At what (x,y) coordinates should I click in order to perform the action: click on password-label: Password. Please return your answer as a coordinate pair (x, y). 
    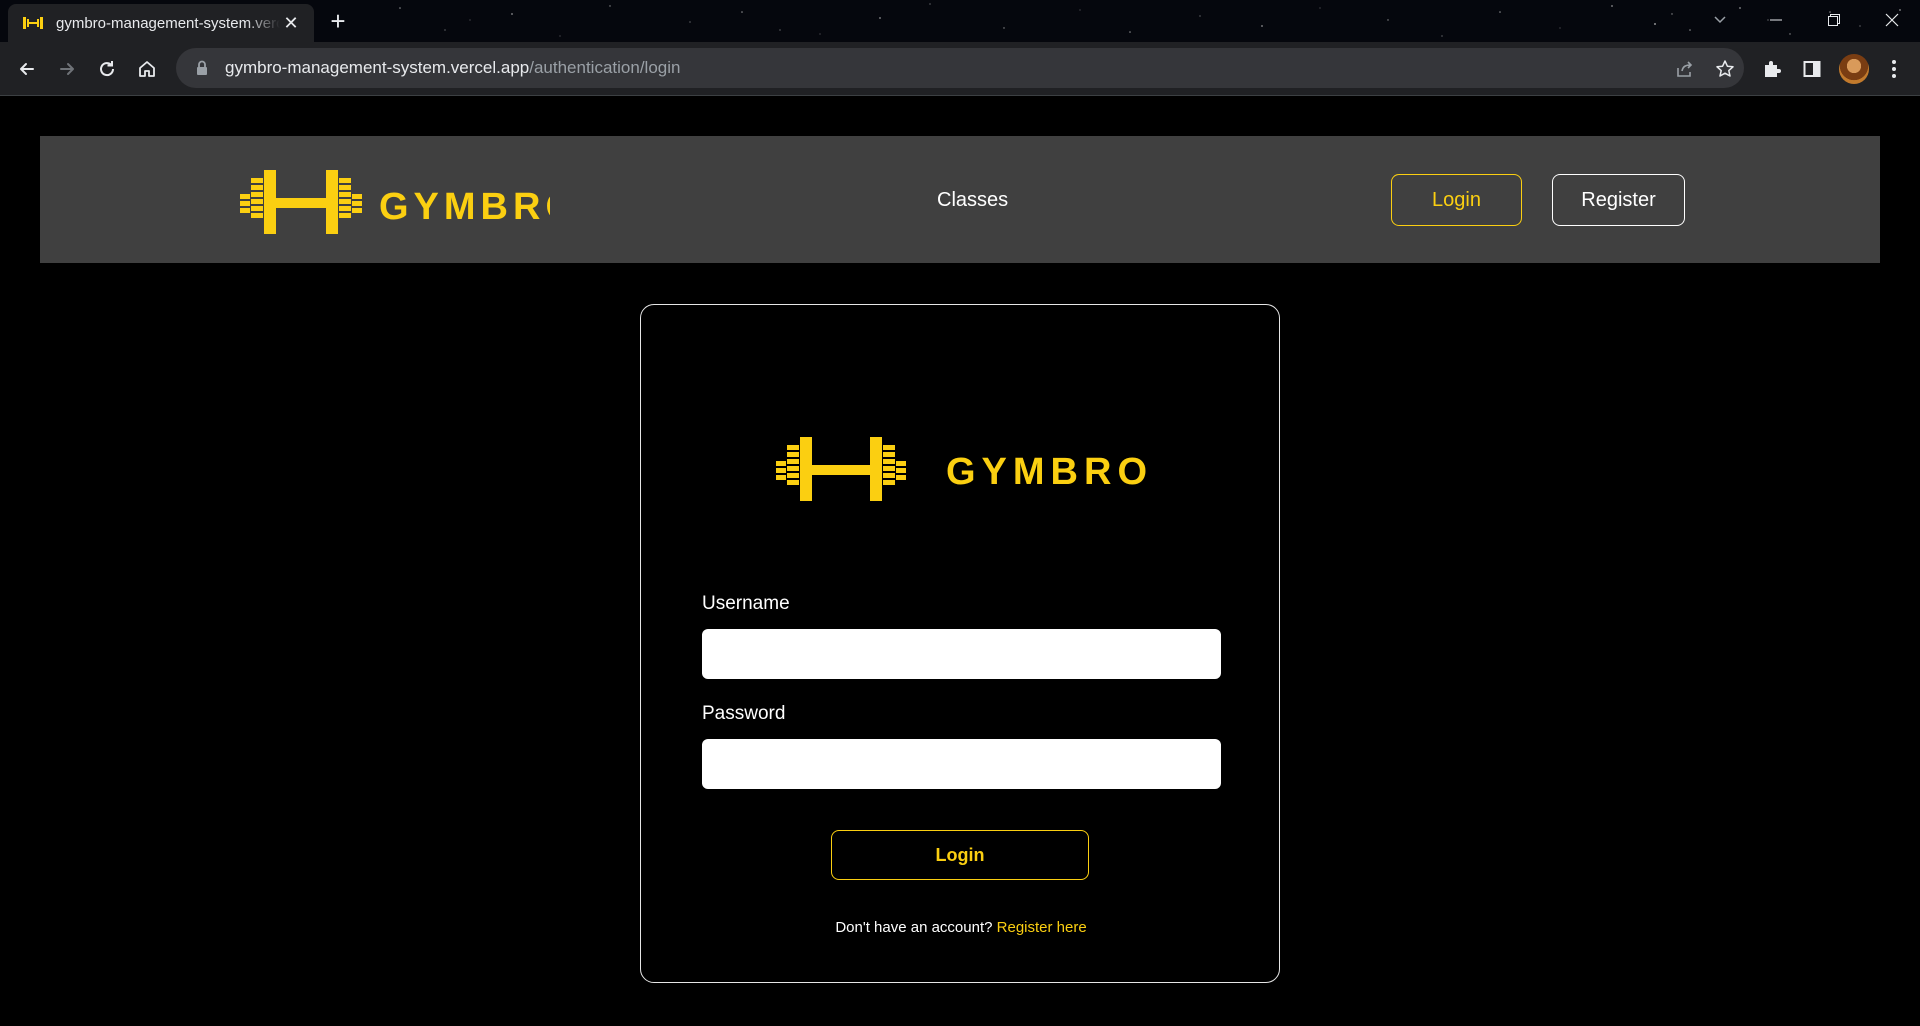
    Looking at the image, I should click on (744, 713).